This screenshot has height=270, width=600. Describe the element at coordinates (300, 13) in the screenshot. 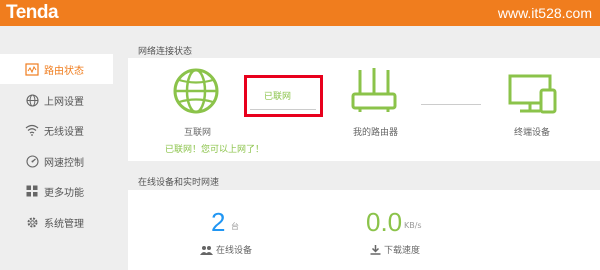

I see `top-bar: Tenda www.it528.com` at that location.